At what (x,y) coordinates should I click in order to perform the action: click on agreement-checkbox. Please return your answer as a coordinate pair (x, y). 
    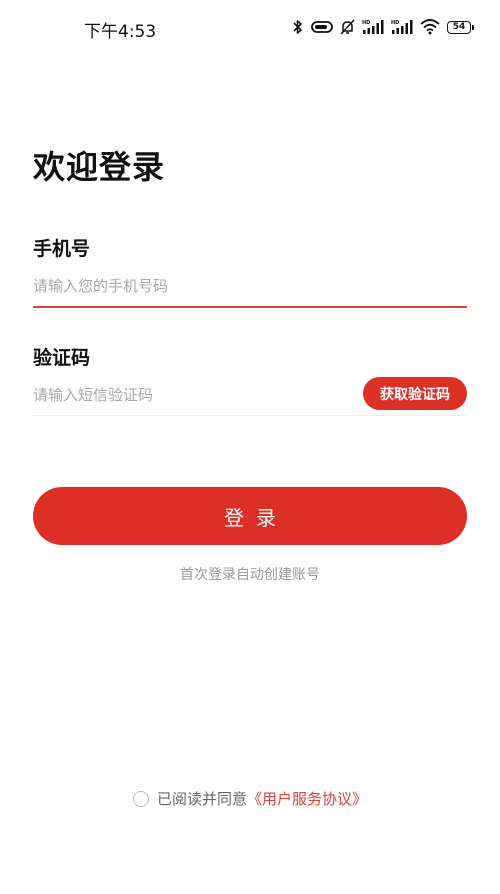
    Looking at the image, I should click on (140, 798).